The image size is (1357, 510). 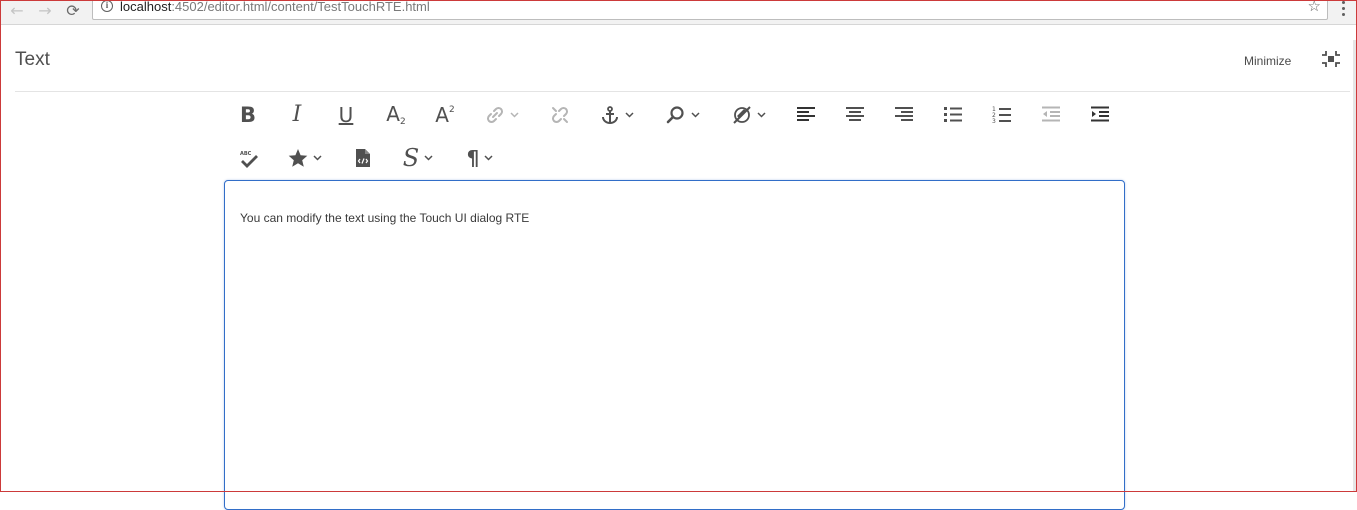 What do you see at coordinates (1331, 59) in the screenshot?
I see `fullscreen-exit-icon` at bounding box center [1331, 59].